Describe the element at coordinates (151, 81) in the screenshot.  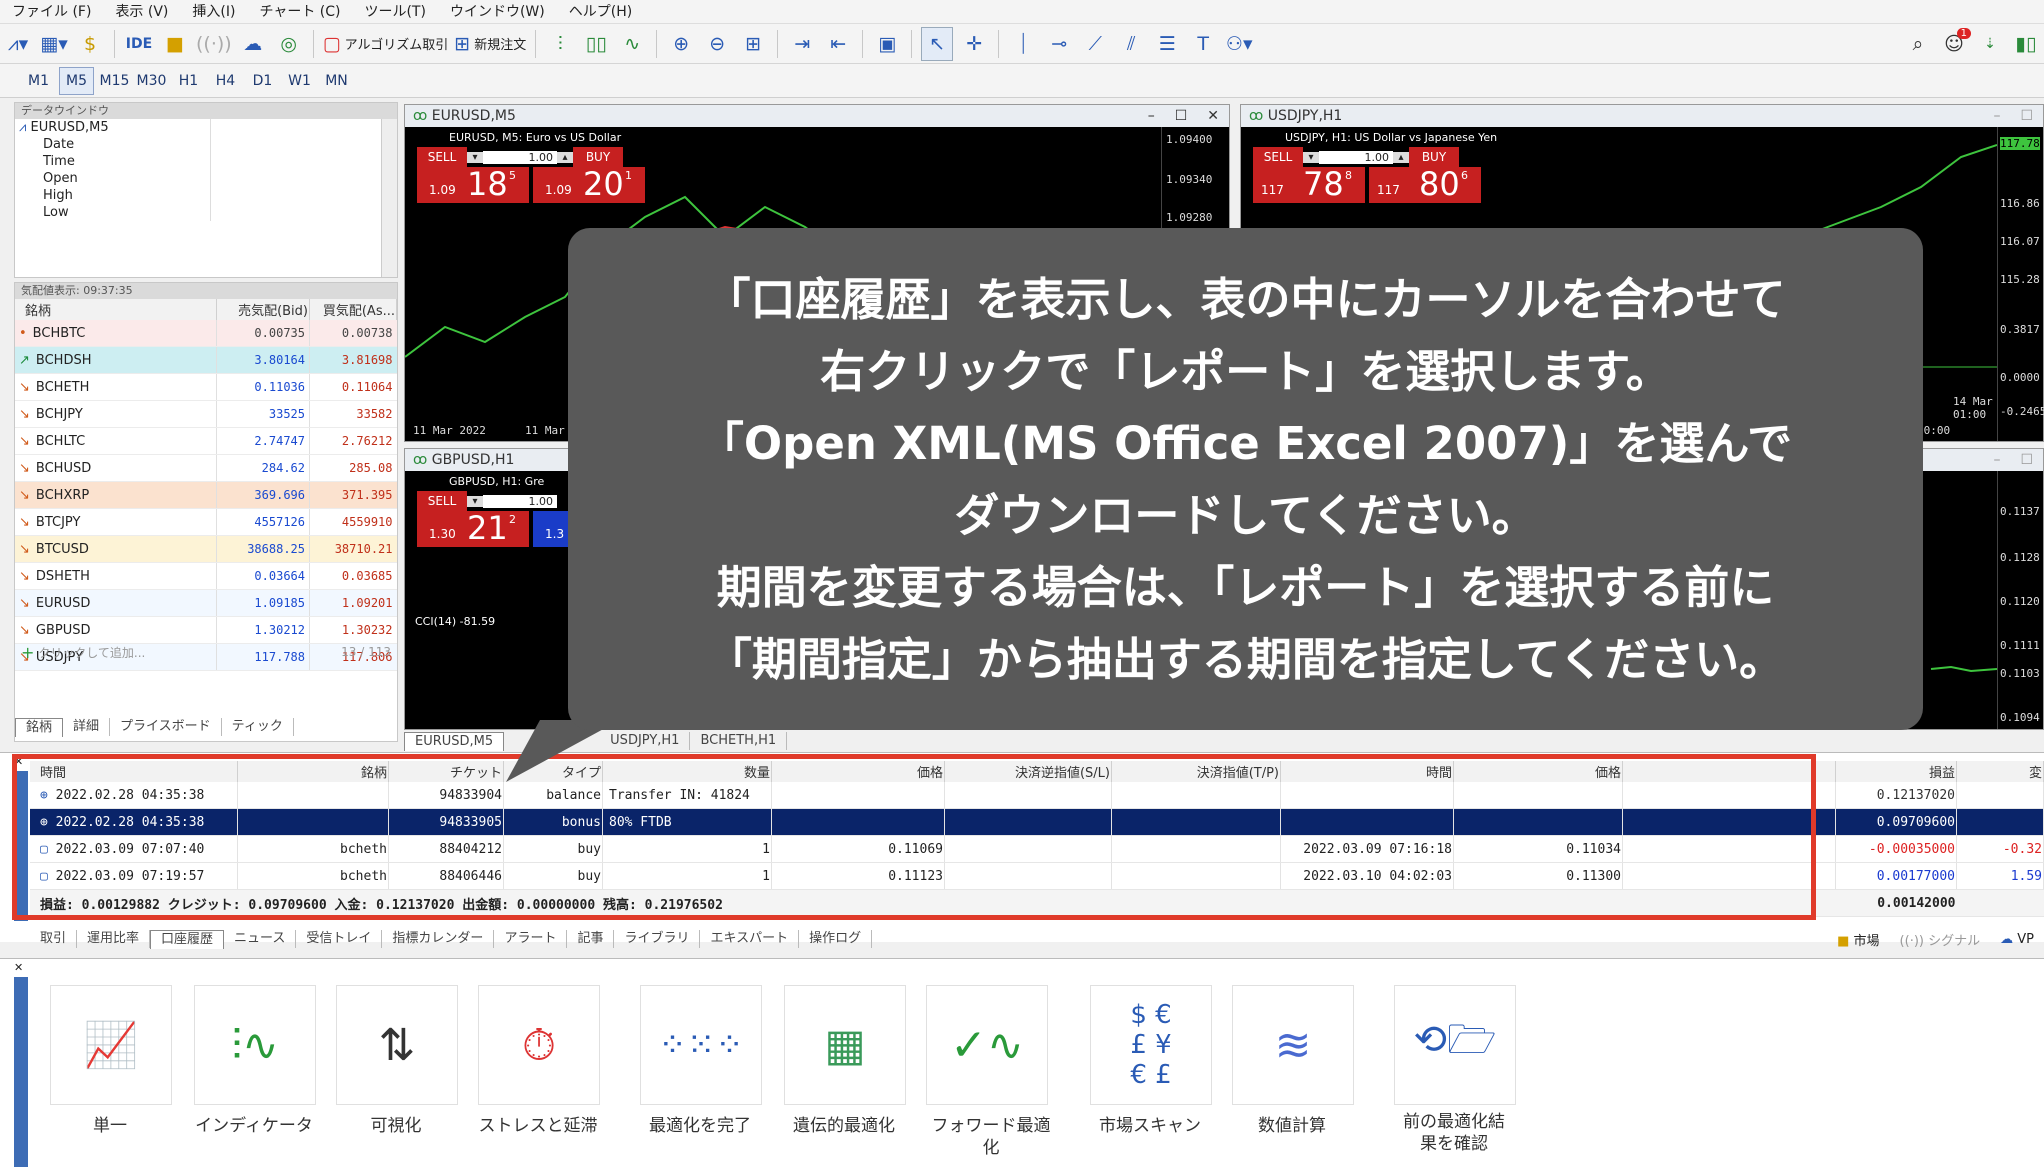
I see `timeframe-m30: M30` at that location.